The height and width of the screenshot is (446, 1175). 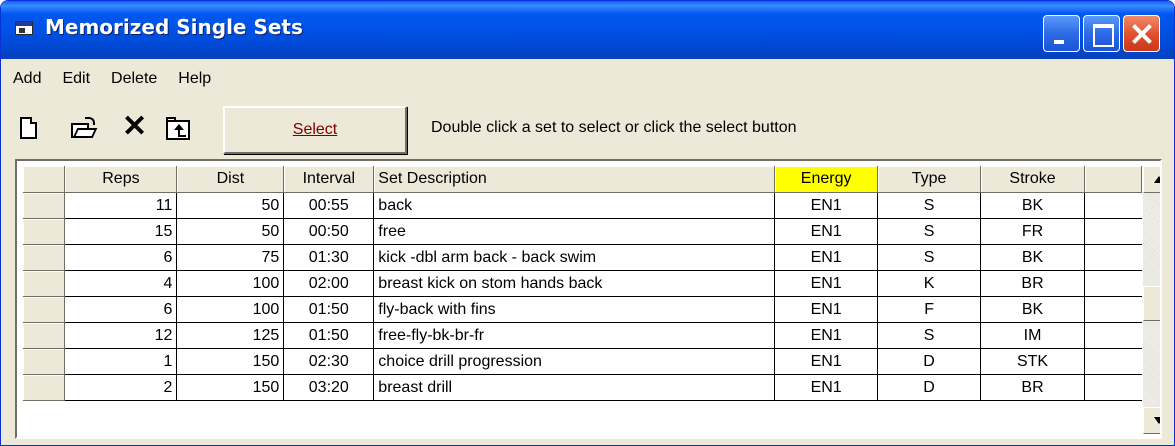 I want to click on vertical-scrollbar, so click(x=1151, y=300).